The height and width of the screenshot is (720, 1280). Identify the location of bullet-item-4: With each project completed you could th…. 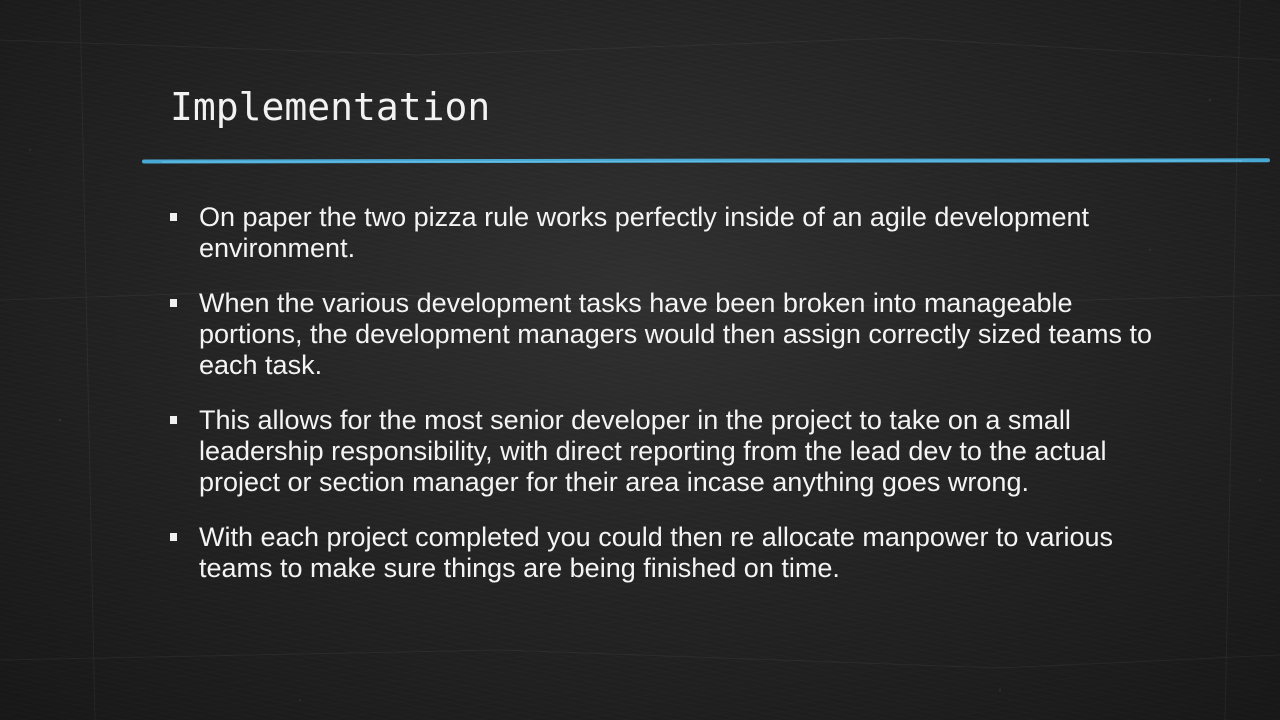
(668, 553).